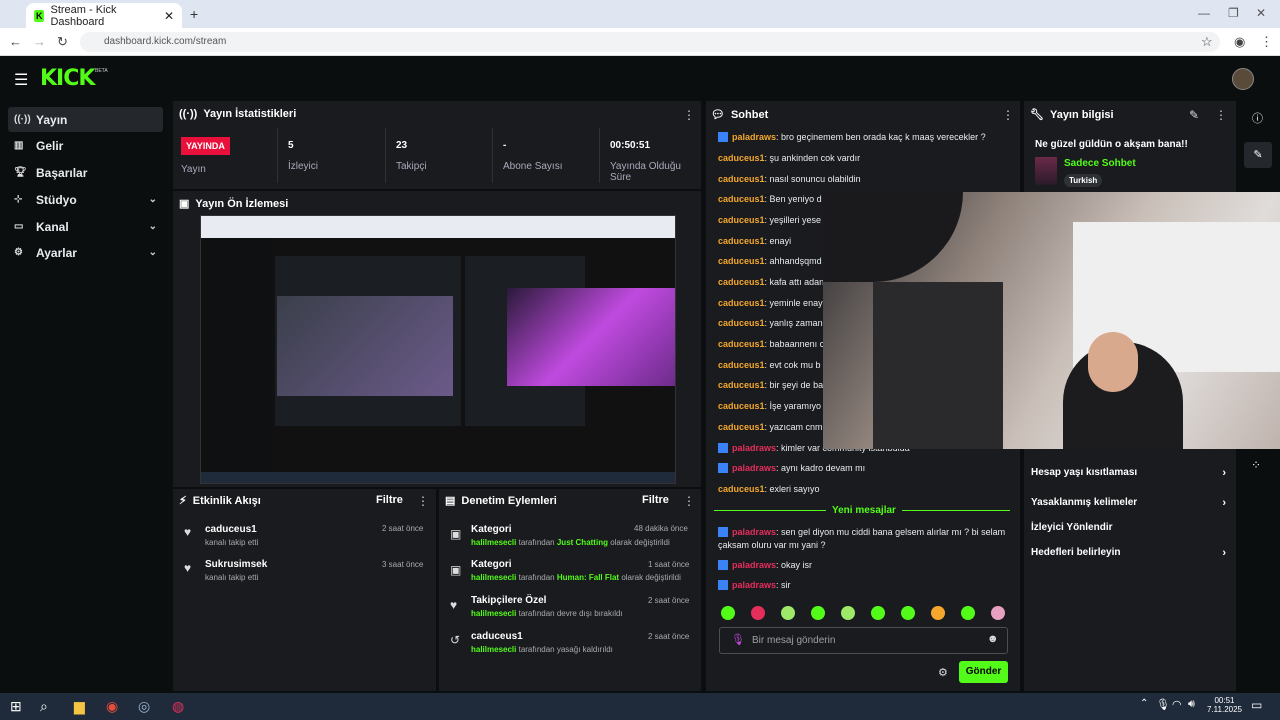 Image resolution: width=1280 pixels, height=720 pixels. Describe the element at coordinates (1261, 13) in the screenshot. I see `close-window-icon: ✕` at that location.